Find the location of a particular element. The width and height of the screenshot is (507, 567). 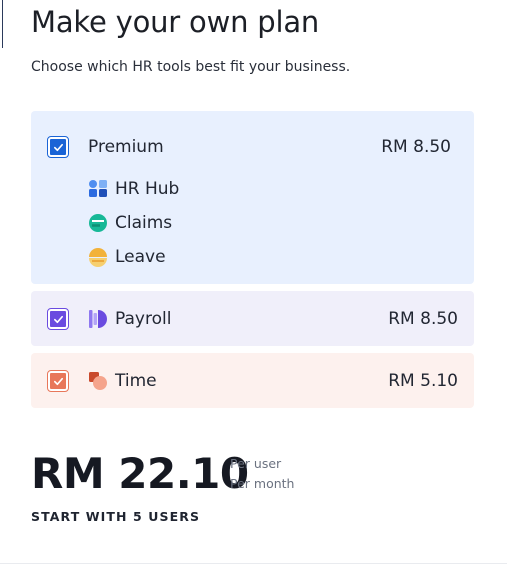

feature-label: Leave is located at coordinates (140, 257).